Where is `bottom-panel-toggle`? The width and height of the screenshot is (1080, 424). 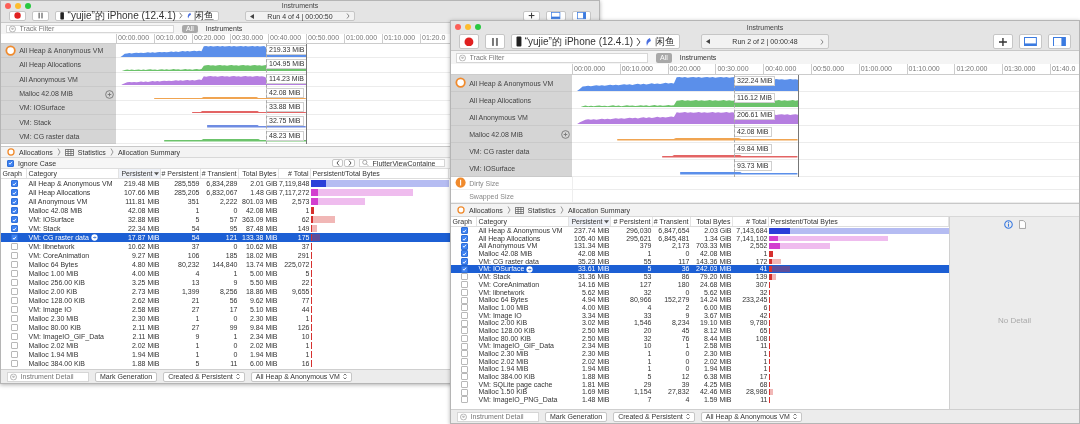
bottom-panel-toggle is located at coordinates (1031, 41).